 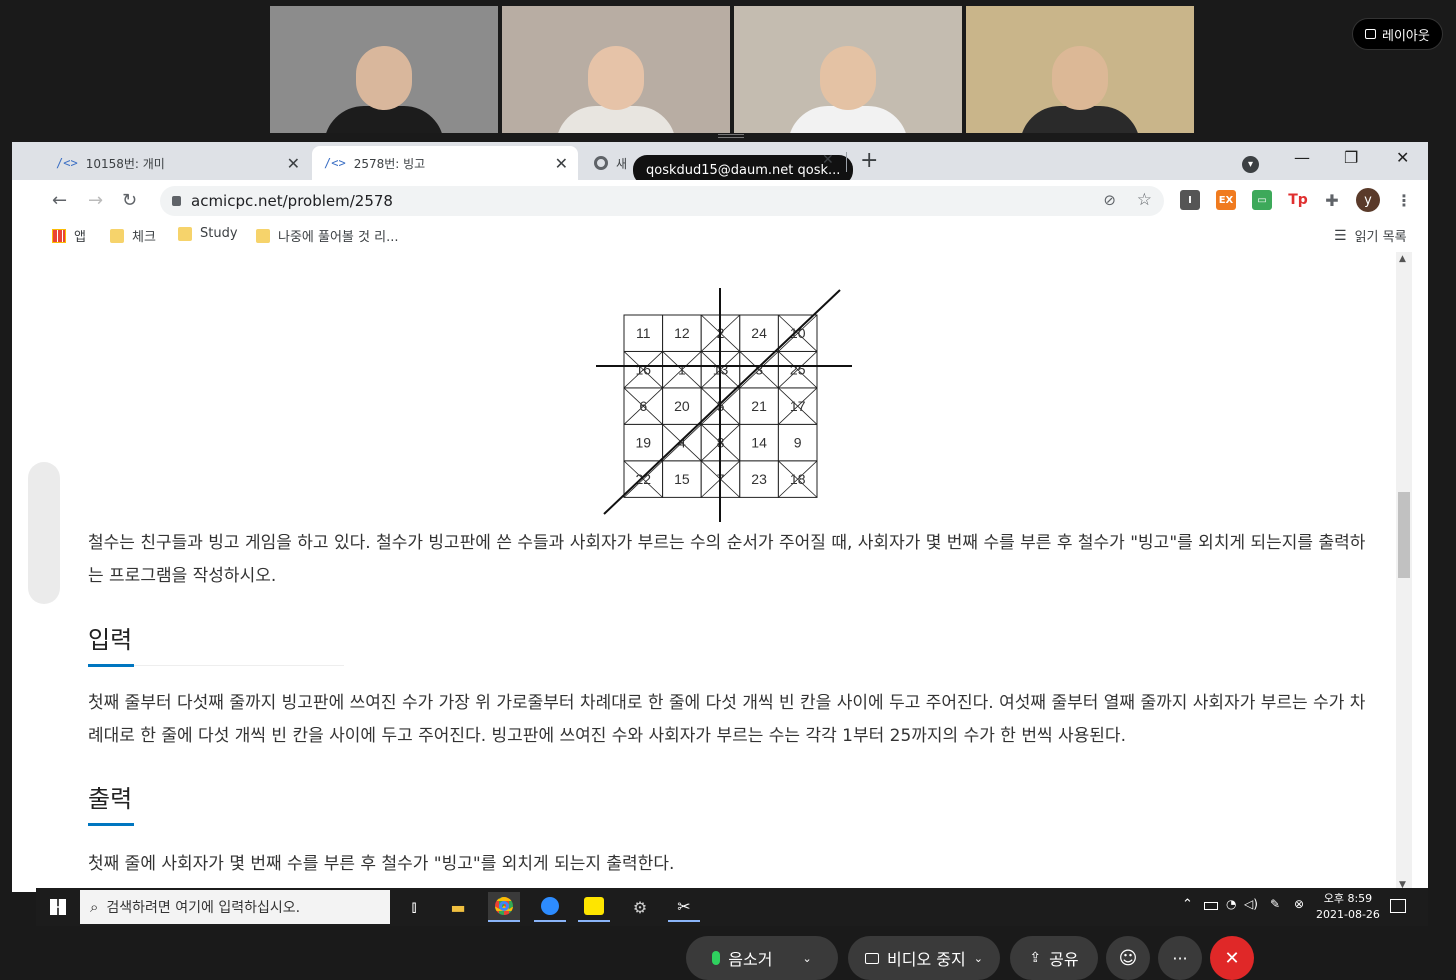 What do you see at coordinates (1348, 898) in the screenshot?
I see `clock-time: 오후 8:59` at bounding box center [1348, 898].